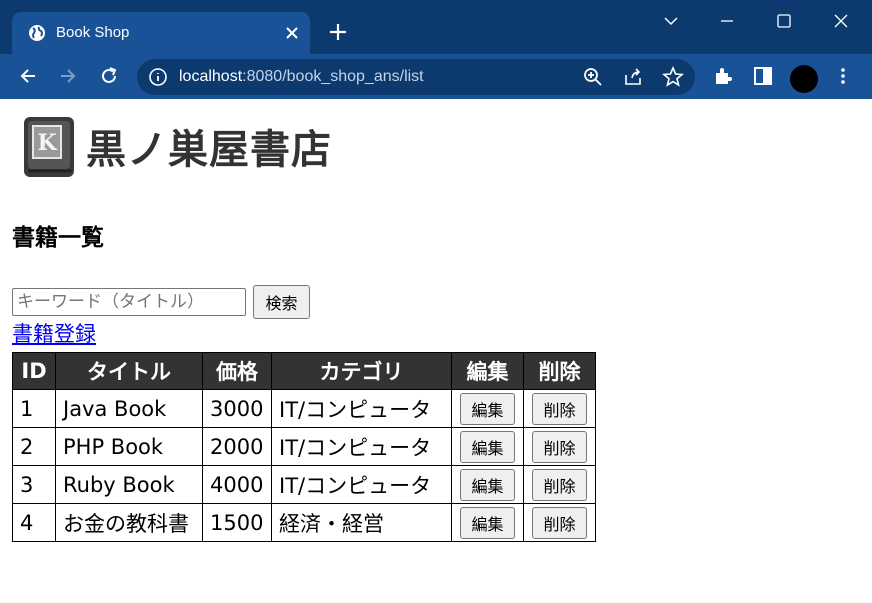  What do you see at coordinates (727, 21) in the screenshot?
I see `minimize-icon` at bounding box center [727, 21].